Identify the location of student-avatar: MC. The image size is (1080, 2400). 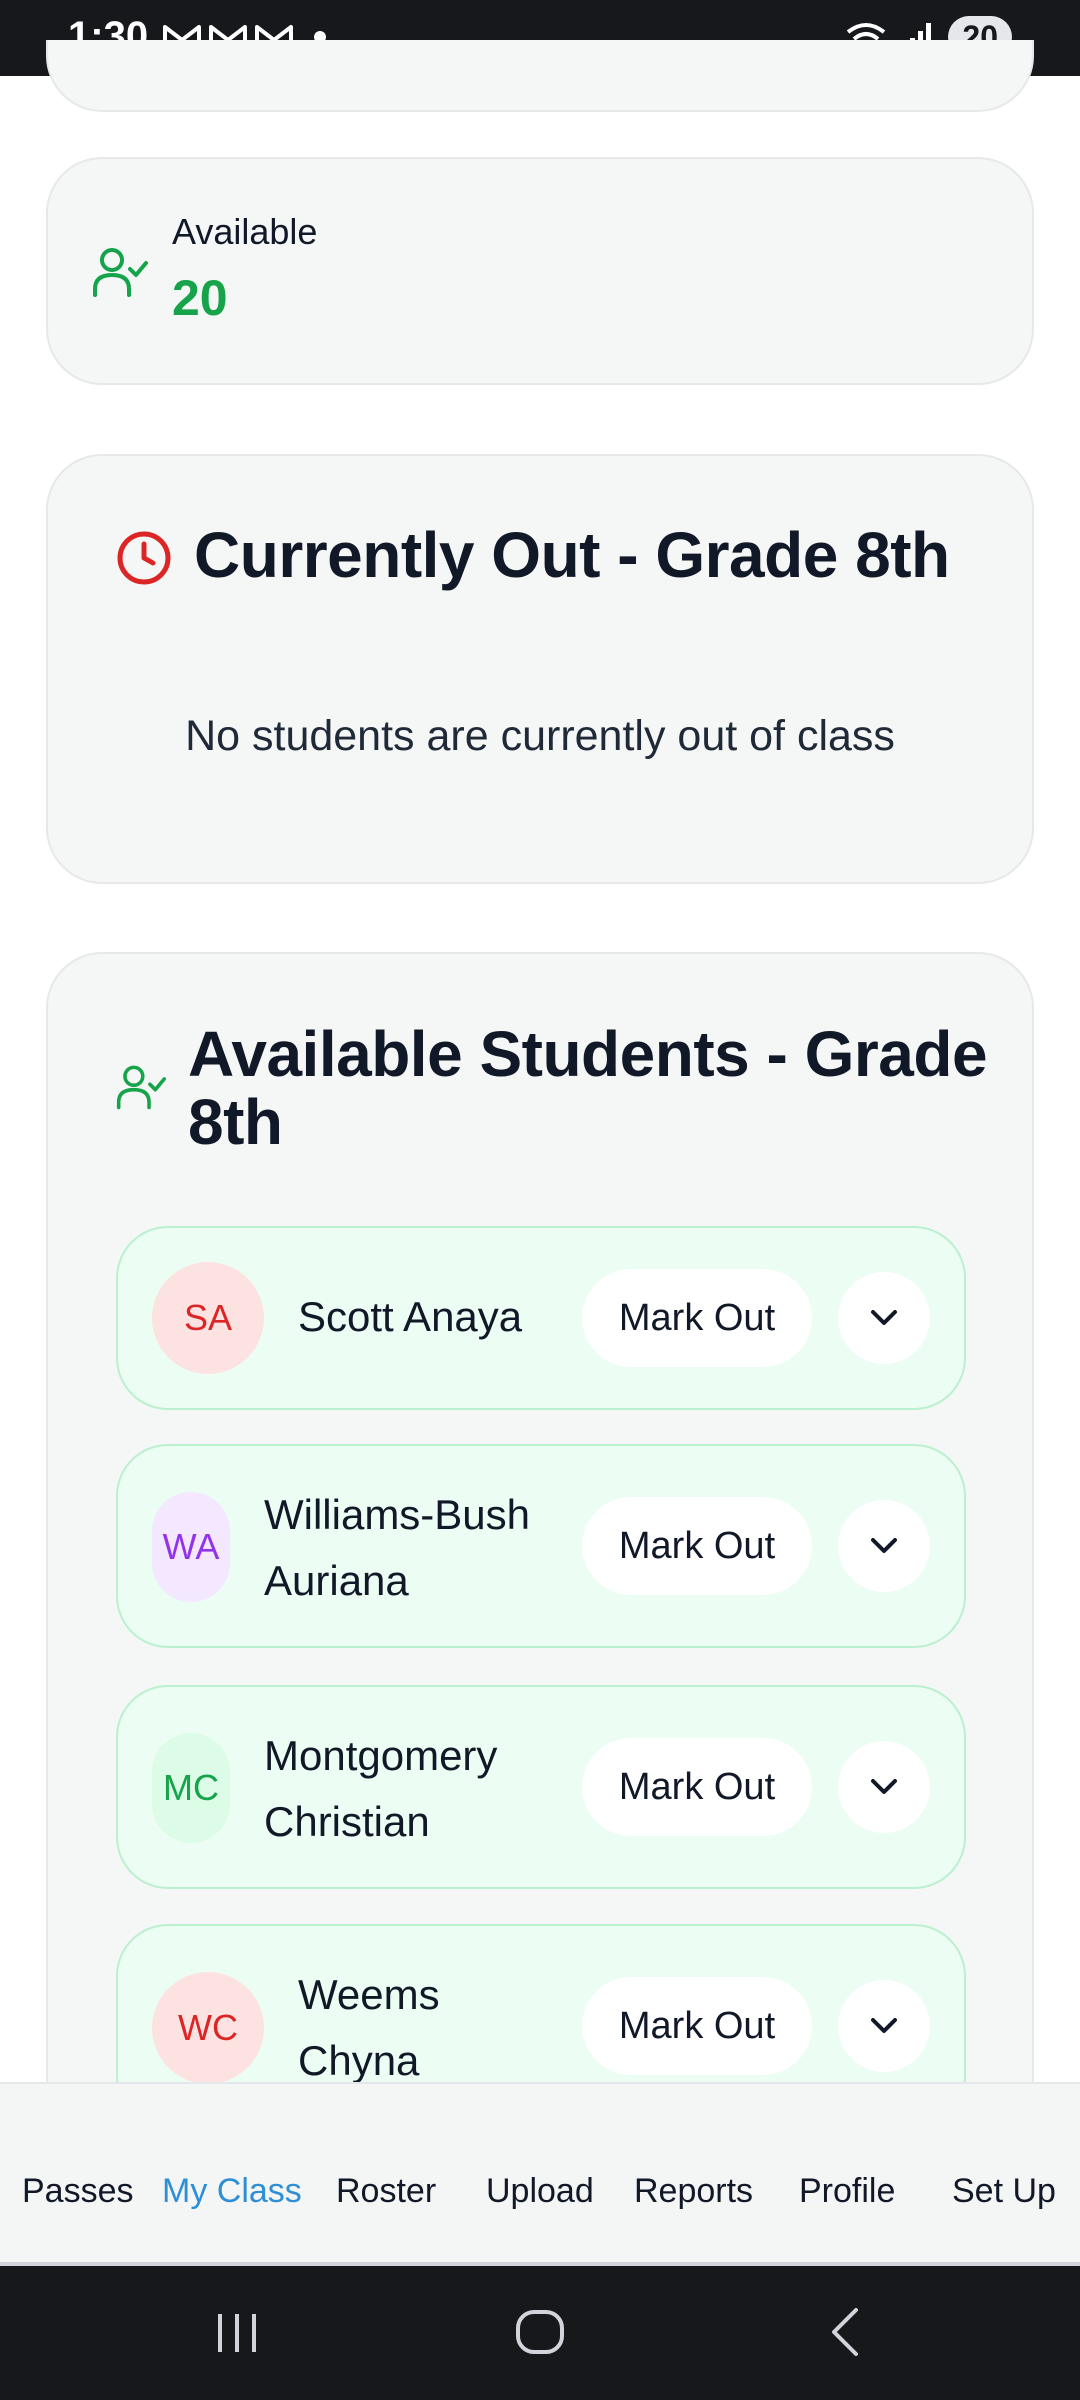
(191, 1788).